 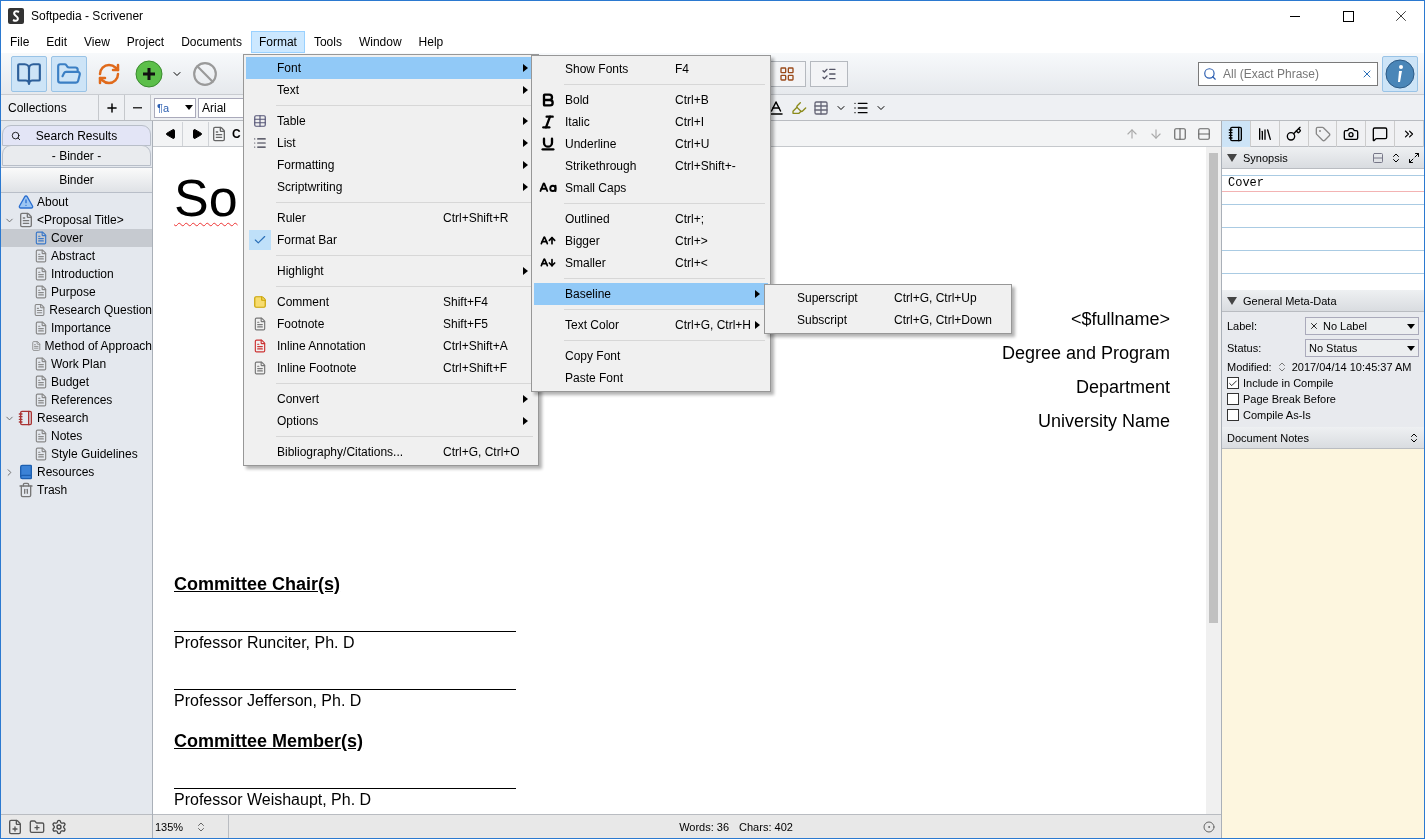 What do you see at coordinates (1323, 383) in the screenshot?
I see `checkbox: Include in Compile` at bounding box center [1323, 383].